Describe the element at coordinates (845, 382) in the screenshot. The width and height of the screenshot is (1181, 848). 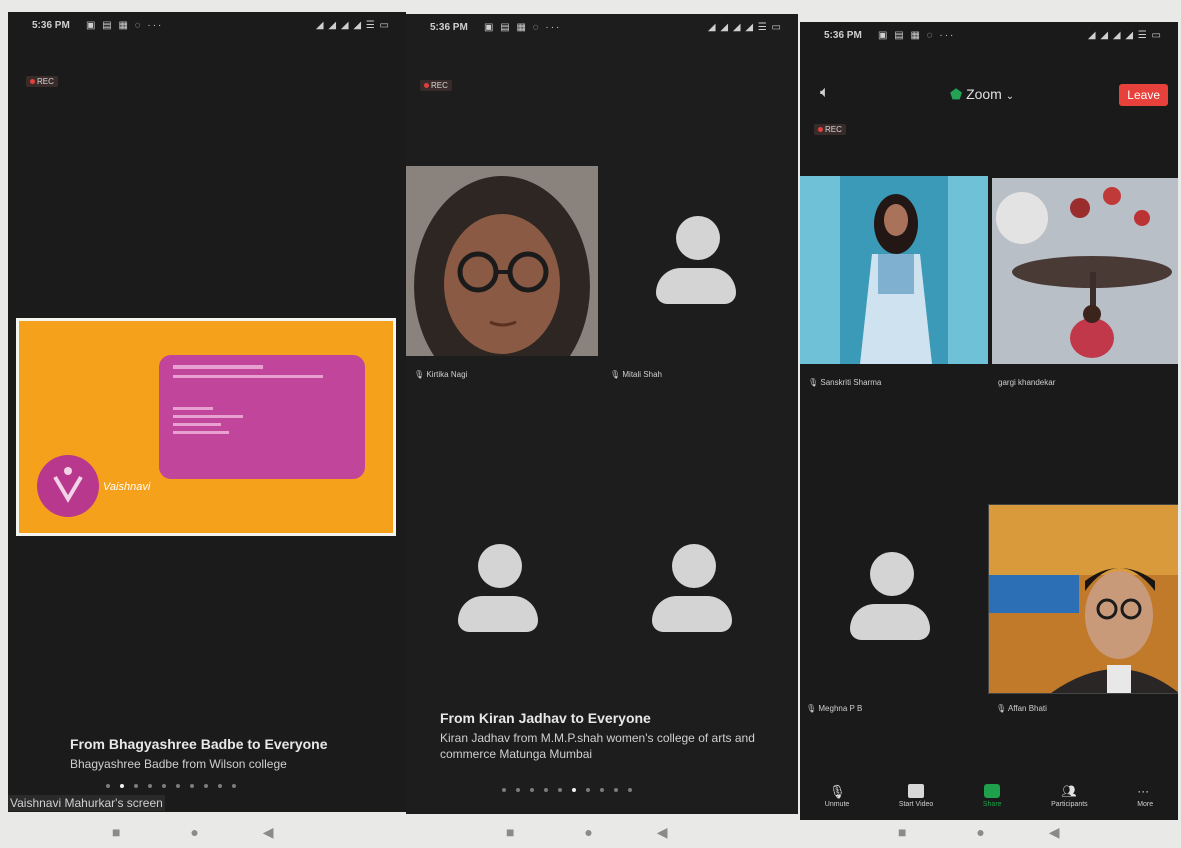
I see `participant-name-label: 🎙︎ Sanskriti Sharma` at that location.